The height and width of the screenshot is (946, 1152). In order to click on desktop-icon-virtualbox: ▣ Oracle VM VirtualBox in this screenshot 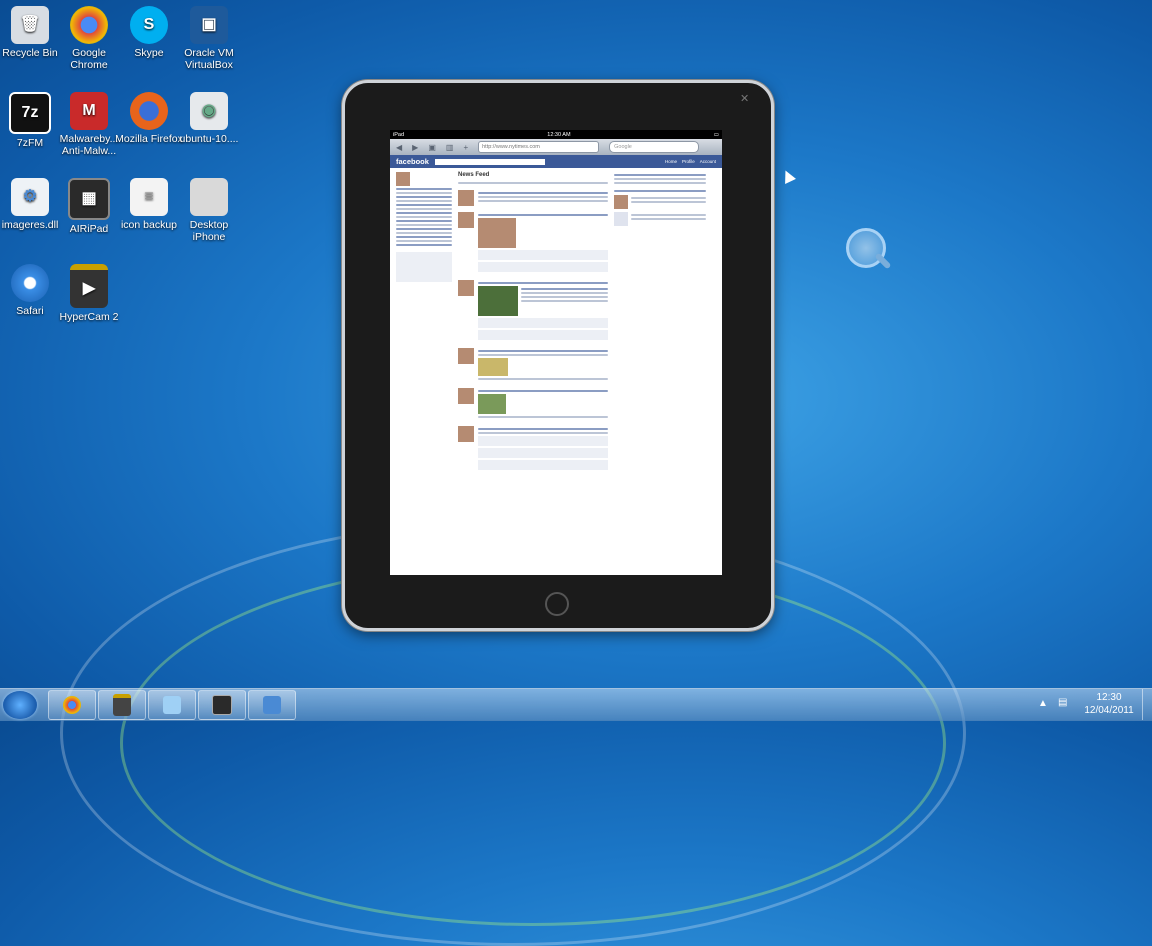, I will do `click(209, 38)`.